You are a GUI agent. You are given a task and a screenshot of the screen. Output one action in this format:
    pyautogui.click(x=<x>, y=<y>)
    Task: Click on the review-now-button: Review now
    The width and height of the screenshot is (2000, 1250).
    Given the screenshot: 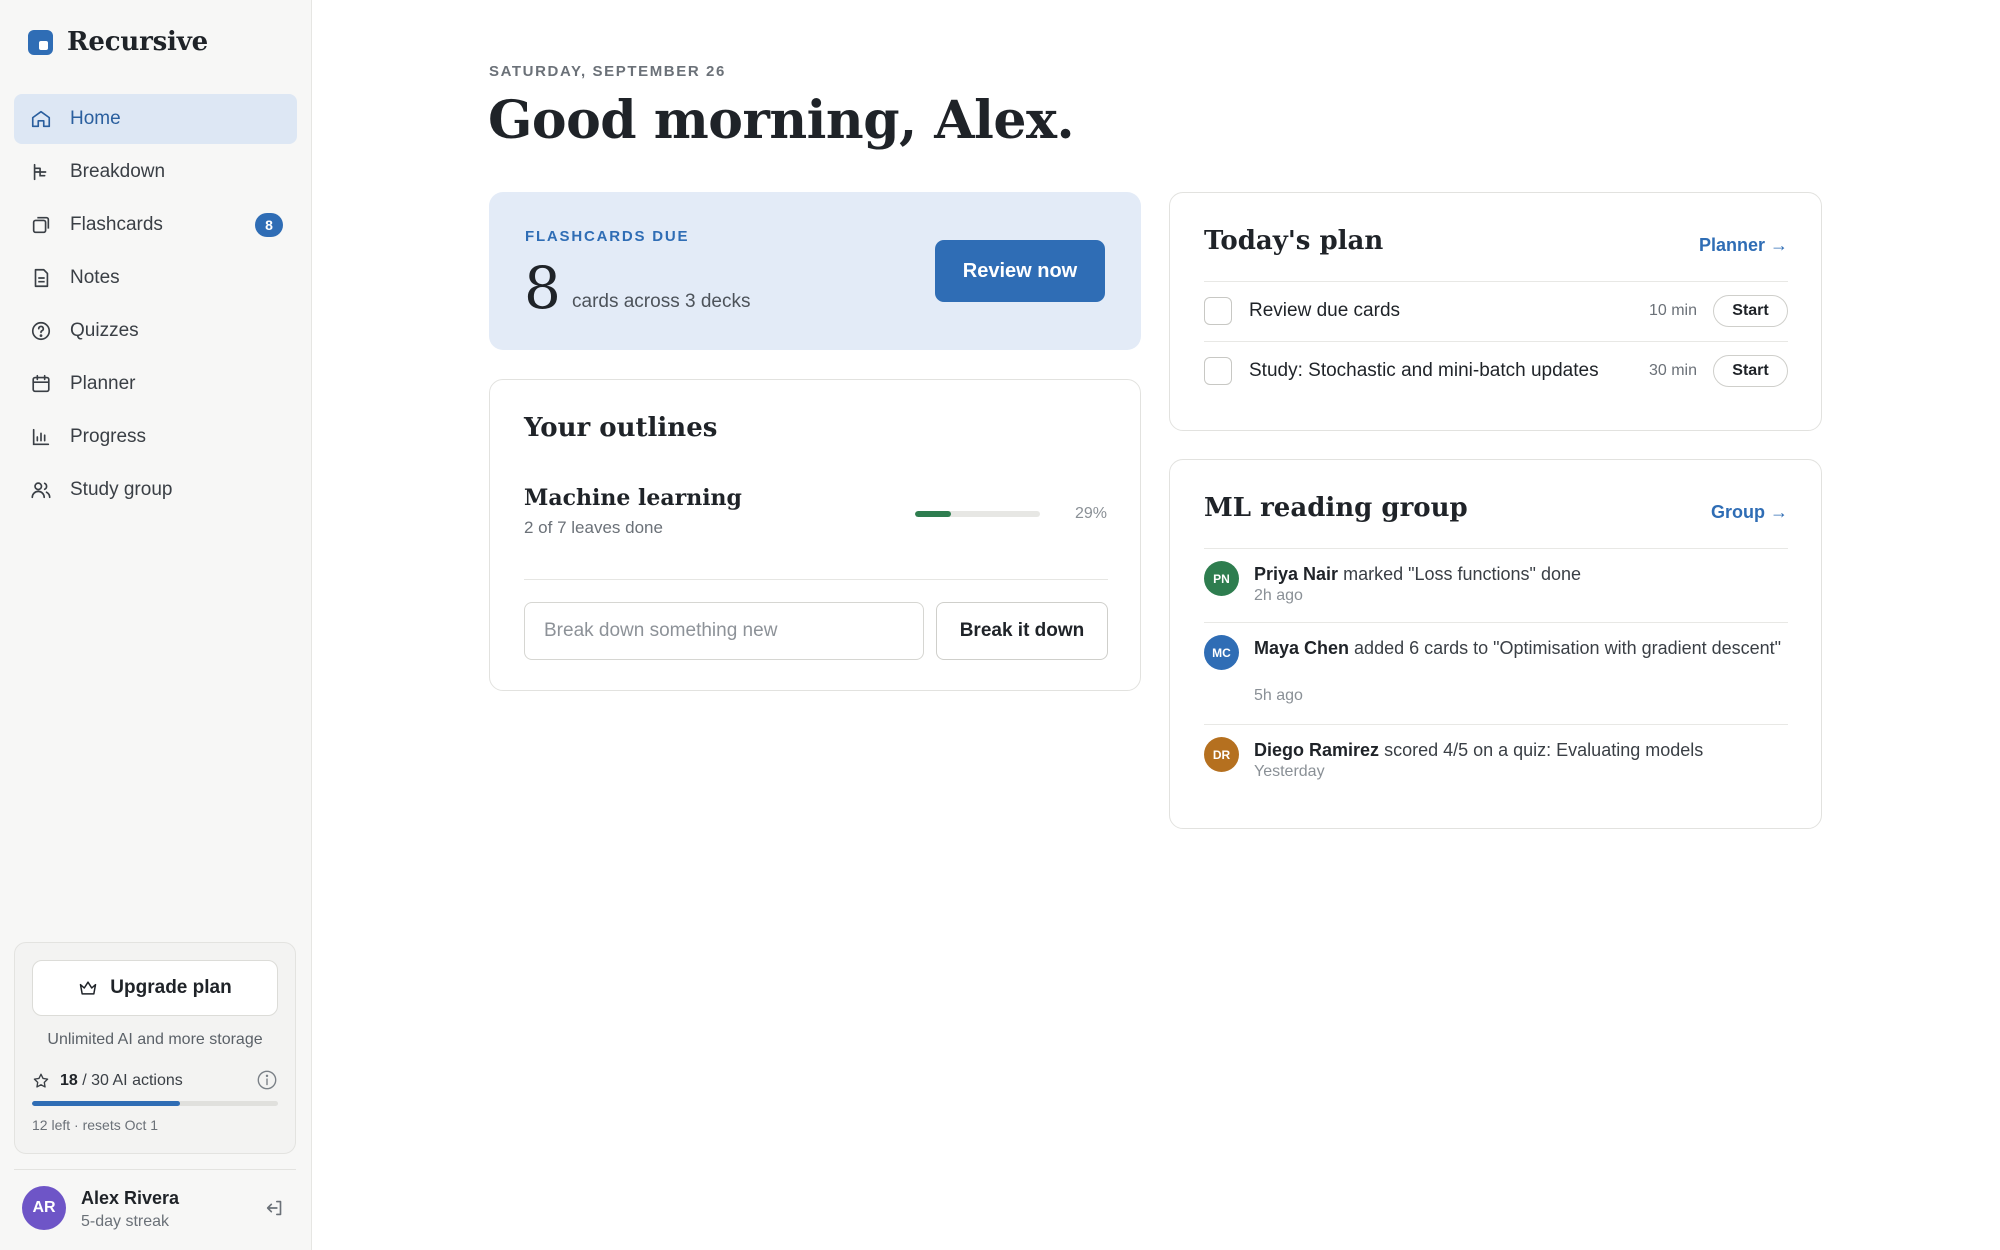 What is the action you would take?
    pyautogui.click(x=1020, y=271)
    